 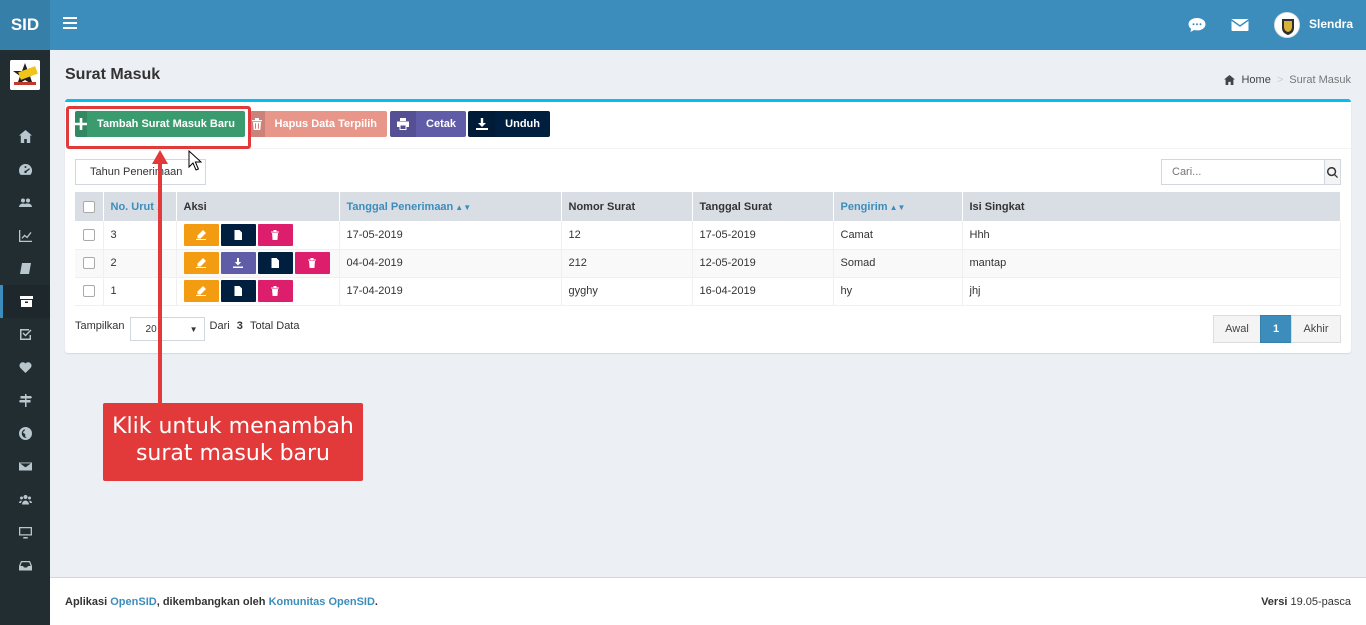 I want to click on chat-icon, so click(x=1197, y=25).